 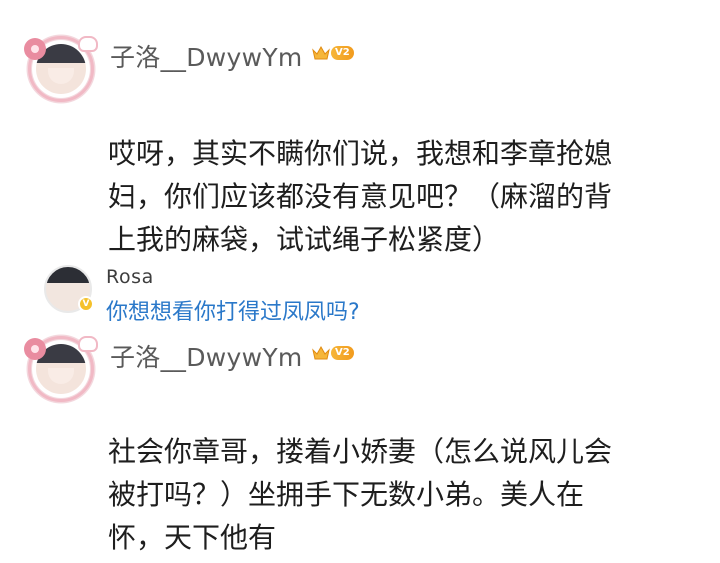 What do you see at coordinates (360, 451) in the screenshot?
I see `post-body-line: 社会你章哥，搂着小娇妻（怎么说风儿会` at bounding box center [360, 451].